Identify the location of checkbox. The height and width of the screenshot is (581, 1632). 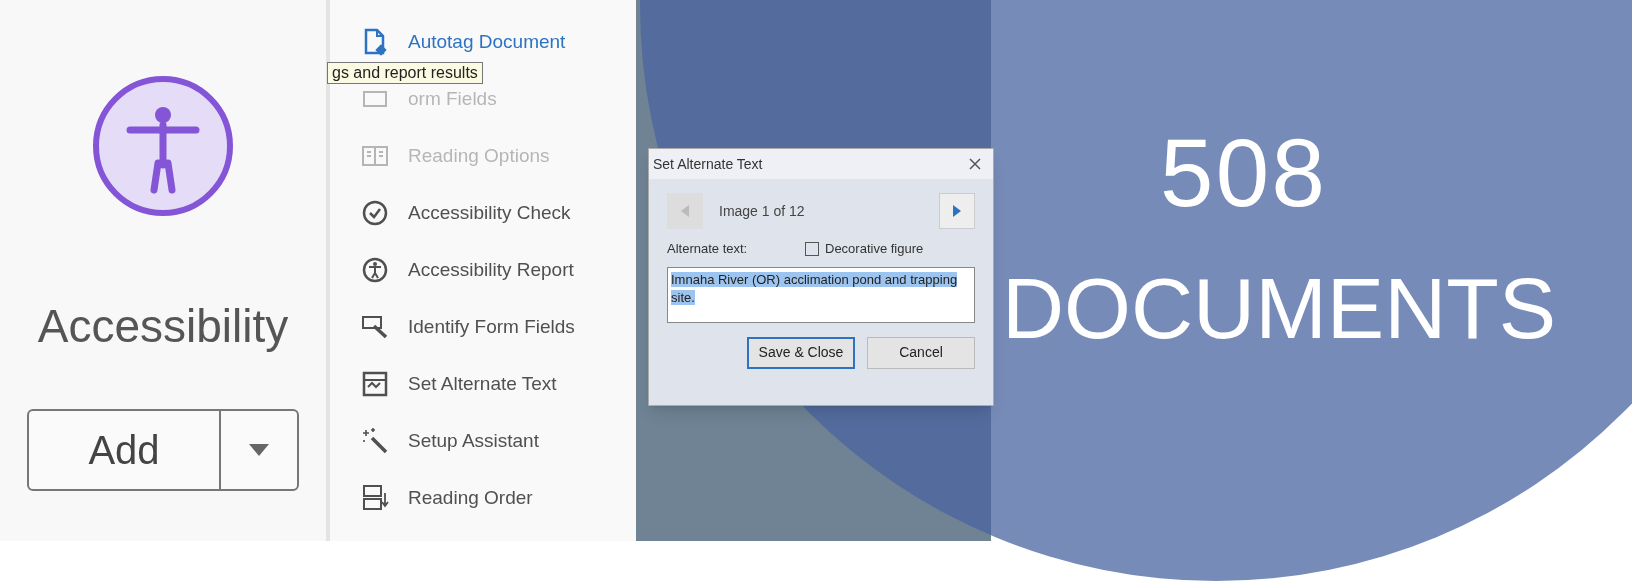
(812, 248).